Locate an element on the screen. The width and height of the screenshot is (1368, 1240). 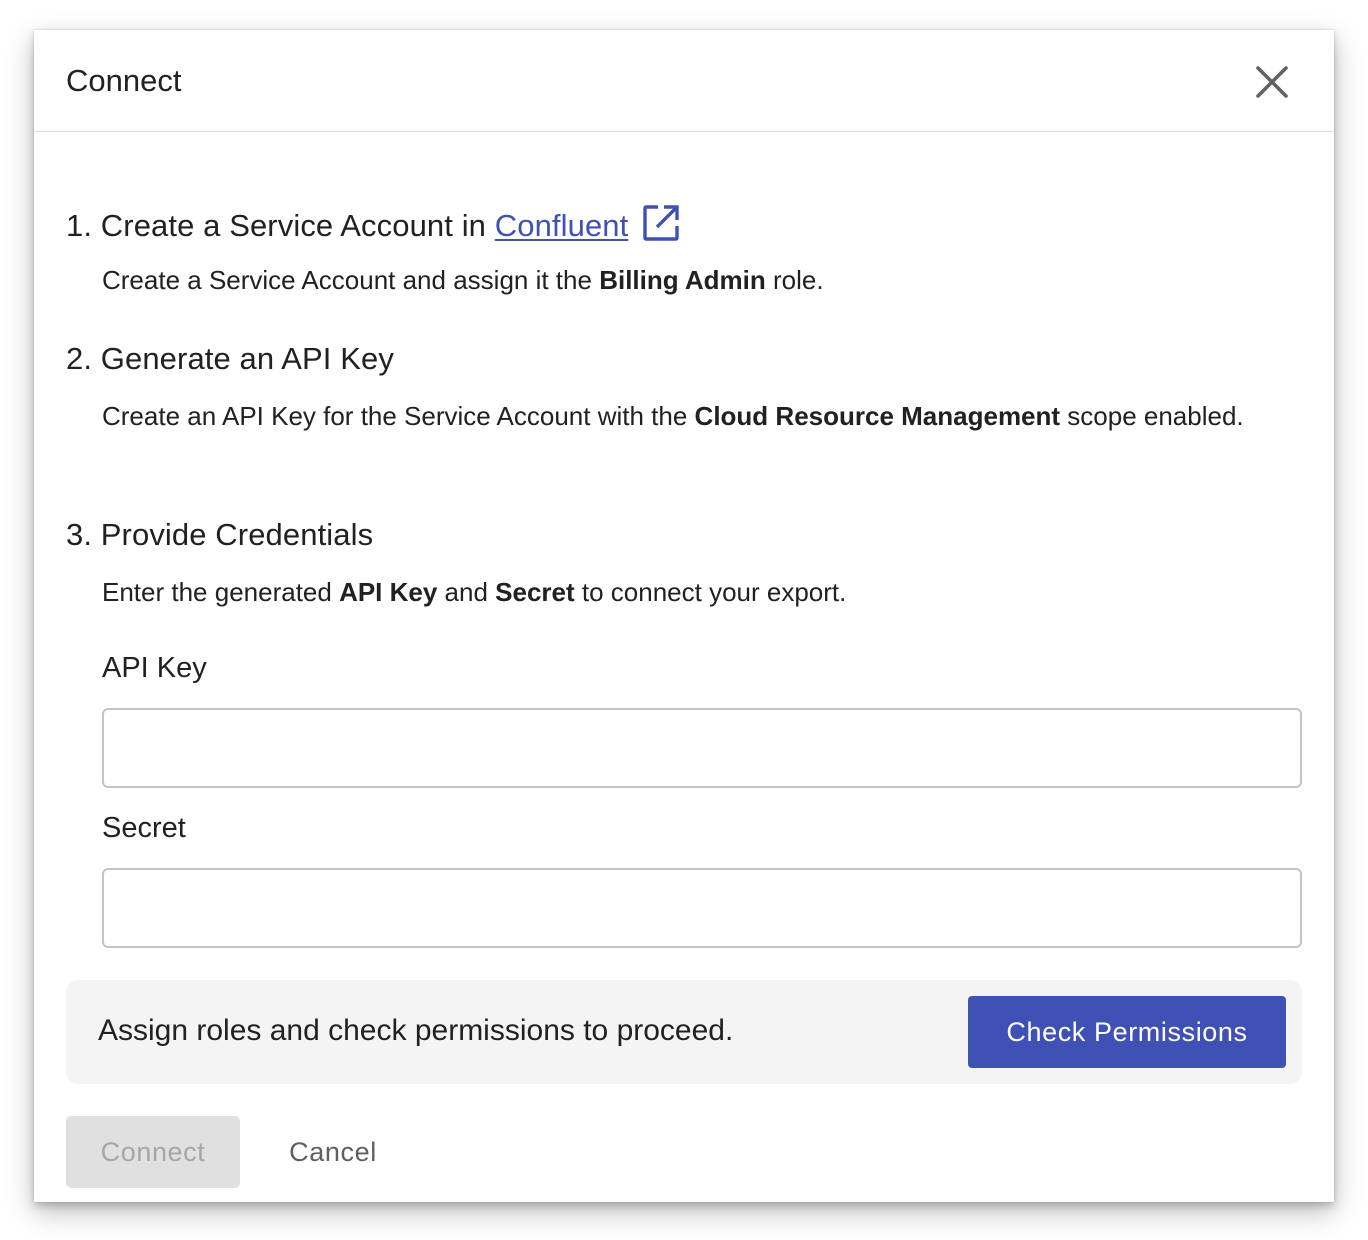
step-3-title: 3. Provide Credentials is located at coordinates (219, 535).